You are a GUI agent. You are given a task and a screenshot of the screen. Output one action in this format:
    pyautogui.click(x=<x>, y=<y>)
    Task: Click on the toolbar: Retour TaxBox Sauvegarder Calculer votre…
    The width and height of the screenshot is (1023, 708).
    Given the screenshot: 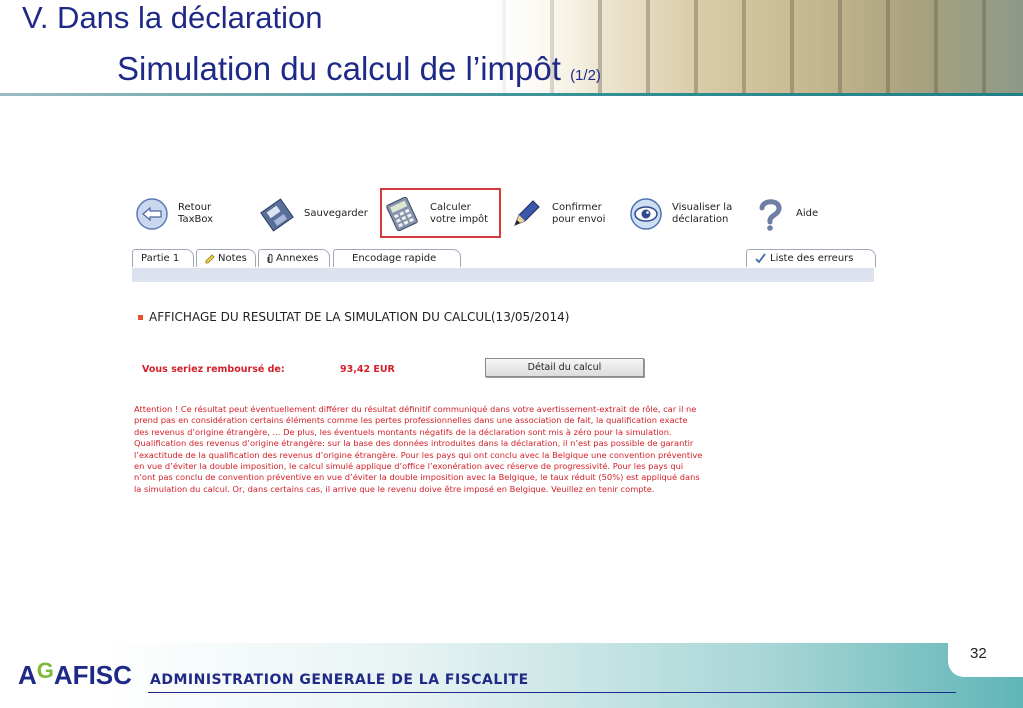 What is the action you would take?
    pyautogui.click(x=509, y=215)
    